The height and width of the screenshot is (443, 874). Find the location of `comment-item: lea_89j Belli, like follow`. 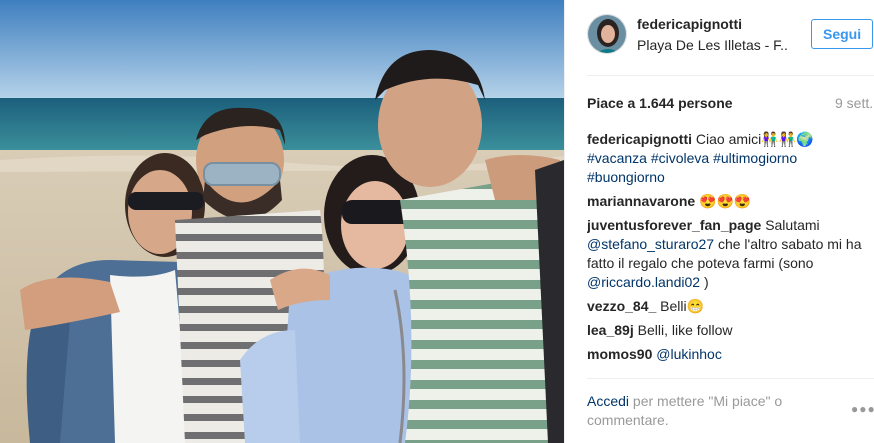

comment-item: lea_89j Belli, like follow is located at coordinates (729, 330).